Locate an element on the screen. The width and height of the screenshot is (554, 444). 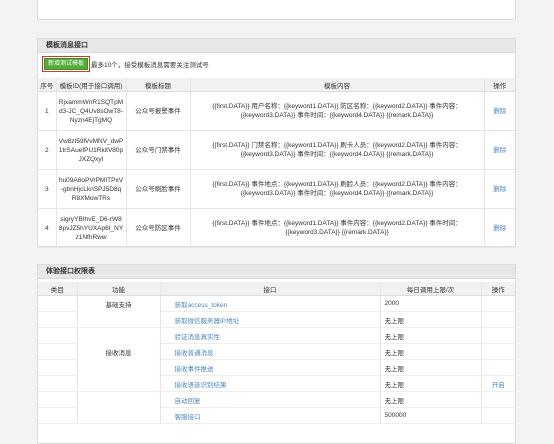
interface-link: 自动回复 is located at coordinates (270, 399).